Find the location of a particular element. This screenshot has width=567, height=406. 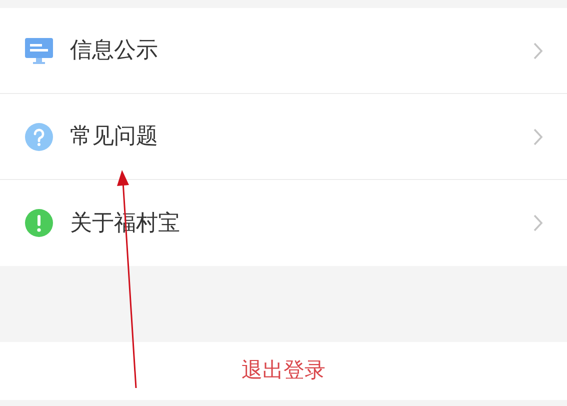

question-icon is located at coordinates (39, 137).